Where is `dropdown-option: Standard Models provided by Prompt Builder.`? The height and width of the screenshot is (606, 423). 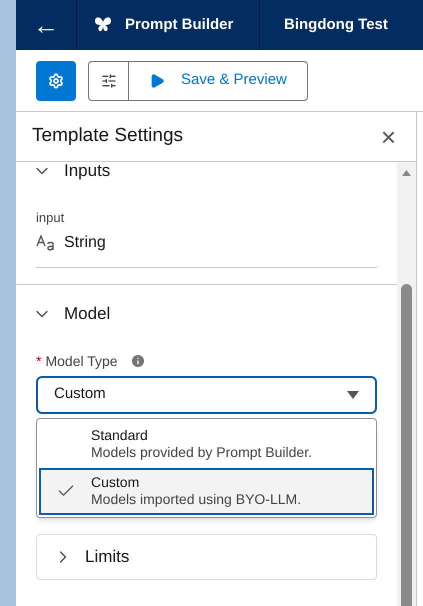 dropdown-option: Standard Models provided by Prompt Builder. is located at coordinates (206, 444).